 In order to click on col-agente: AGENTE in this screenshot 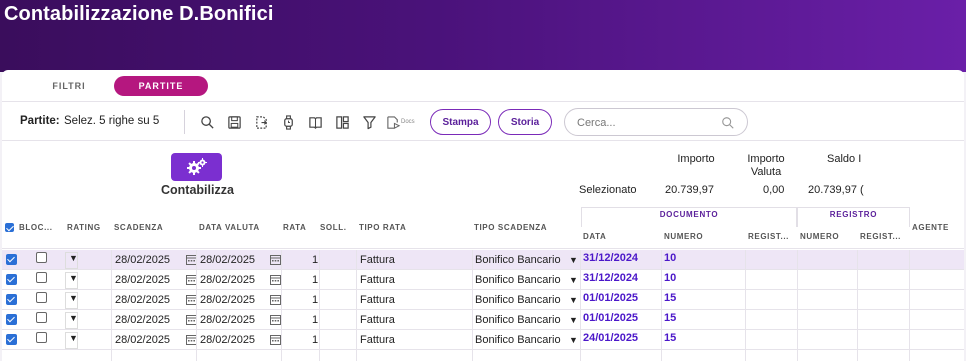, I will do `click(930, 227)`.